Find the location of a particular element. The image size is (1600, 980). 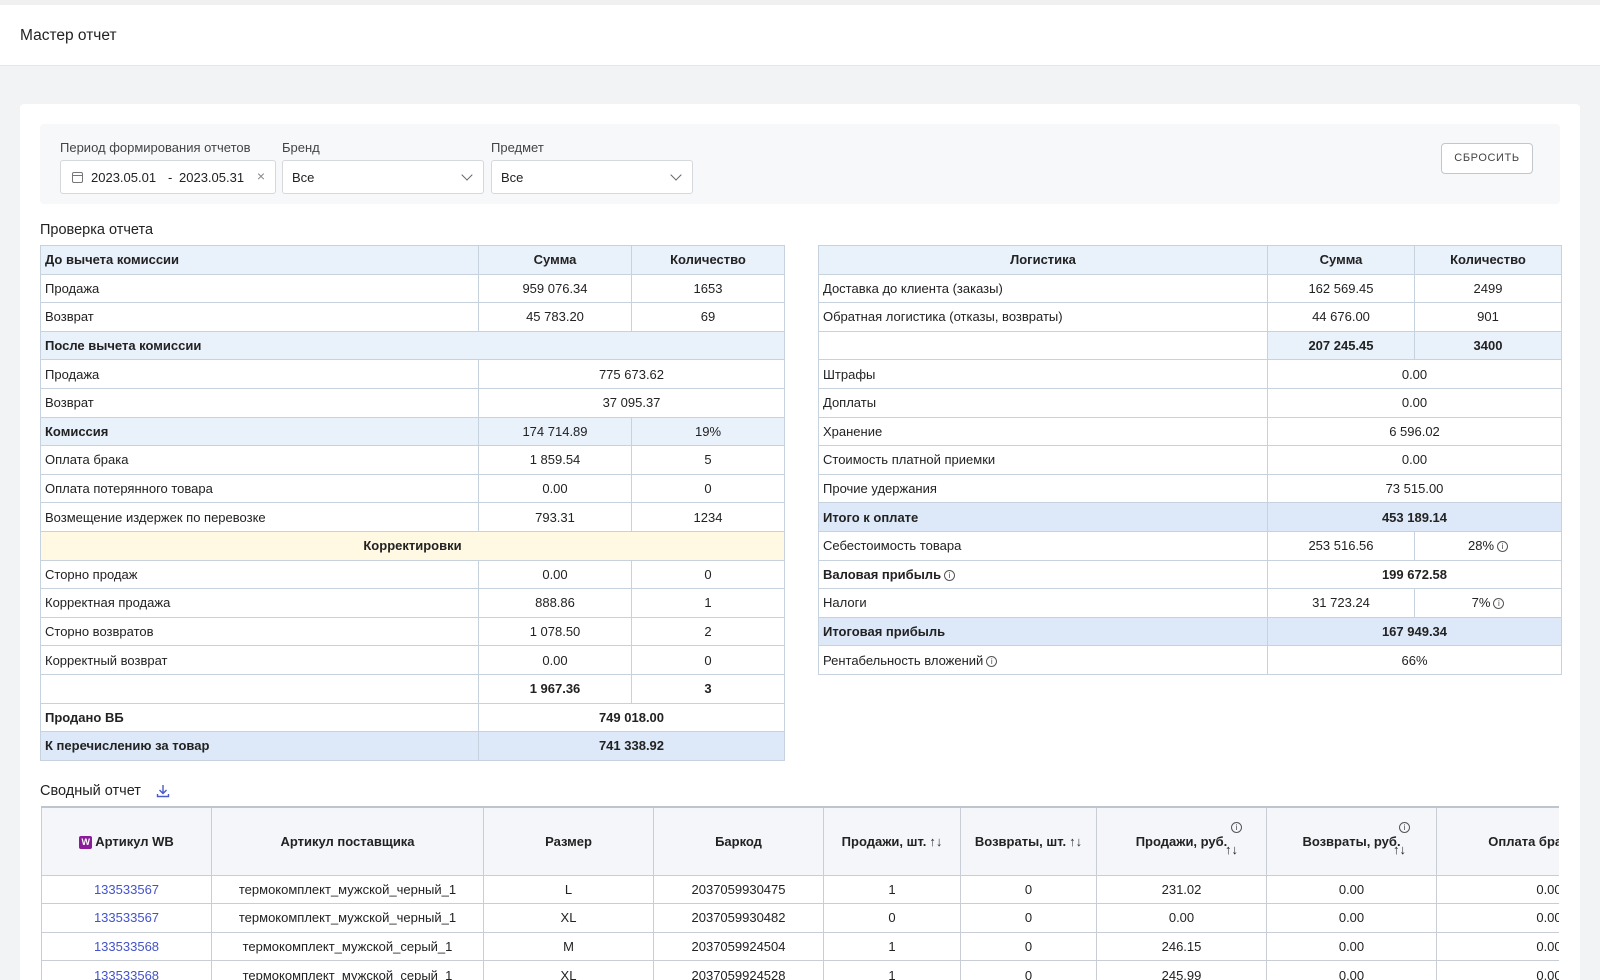

row-label: Обратная логистика (отказы, возвраты) is located at coordinates (1043, 317).